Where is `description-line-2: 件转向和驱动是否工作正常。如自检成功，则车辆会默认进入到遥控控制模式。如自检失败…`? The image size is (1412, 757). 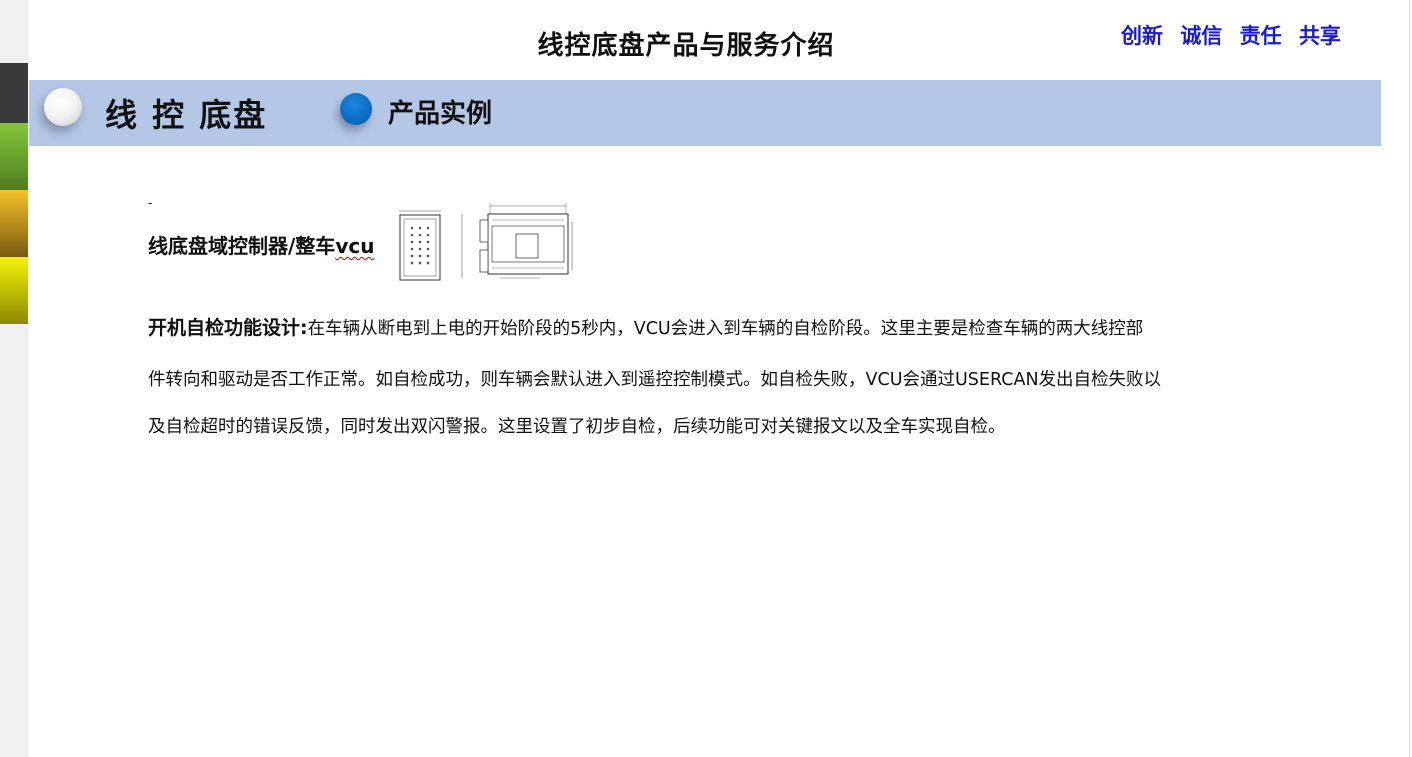
description-line-2: 件转向和驱动是否工作正常。如自检成功，则车辆会默认进入到遥控控制模式。如自检失败… is located at coordinates (655, 380).